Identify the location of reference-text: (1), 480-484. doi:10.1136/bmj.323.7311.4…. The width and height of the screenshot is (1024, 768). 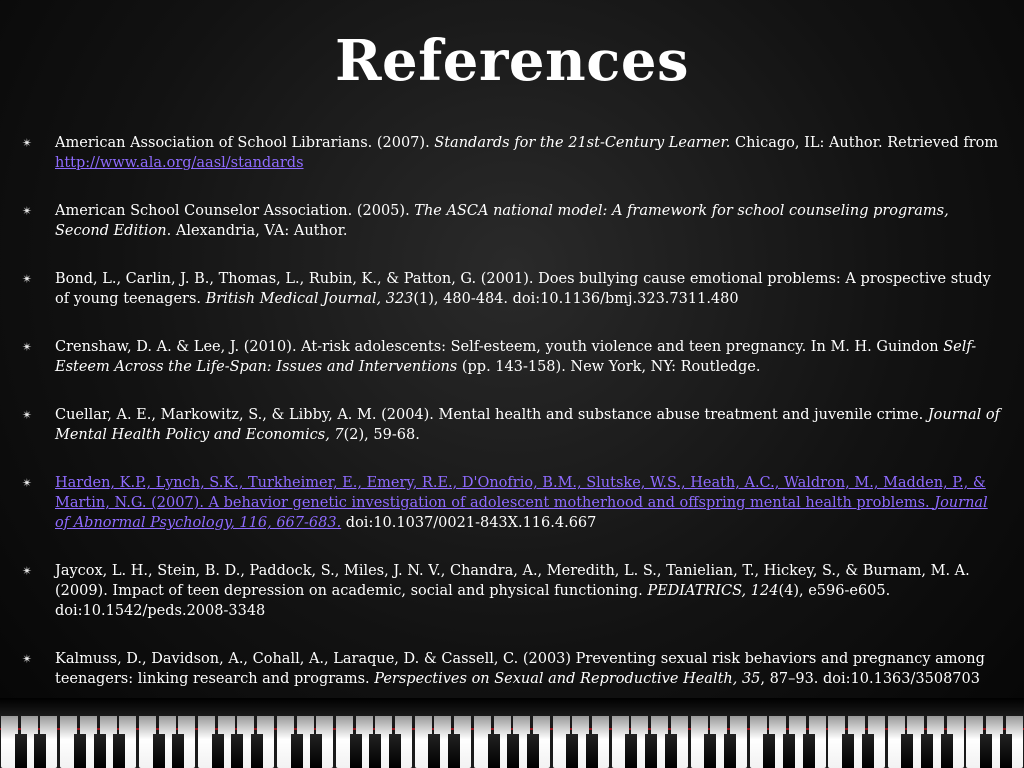
(576, 299).